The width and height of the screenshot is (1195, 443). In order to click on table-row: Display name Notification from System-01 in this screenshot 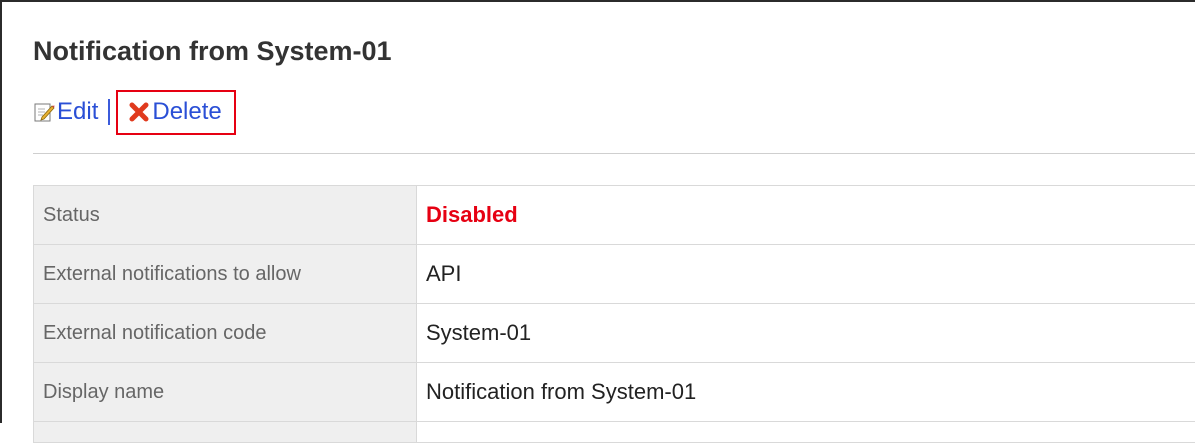, I will do `click(614, 392)`.